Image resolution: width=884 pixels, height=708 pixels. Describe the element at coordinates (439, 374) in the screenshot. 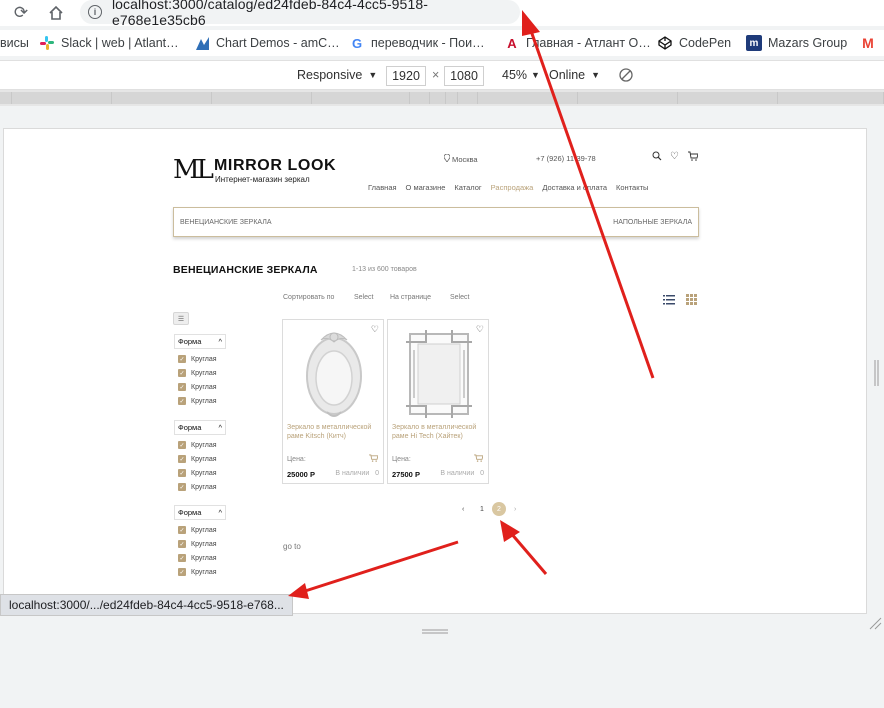

I see `mirror-hitech-image` at that location.